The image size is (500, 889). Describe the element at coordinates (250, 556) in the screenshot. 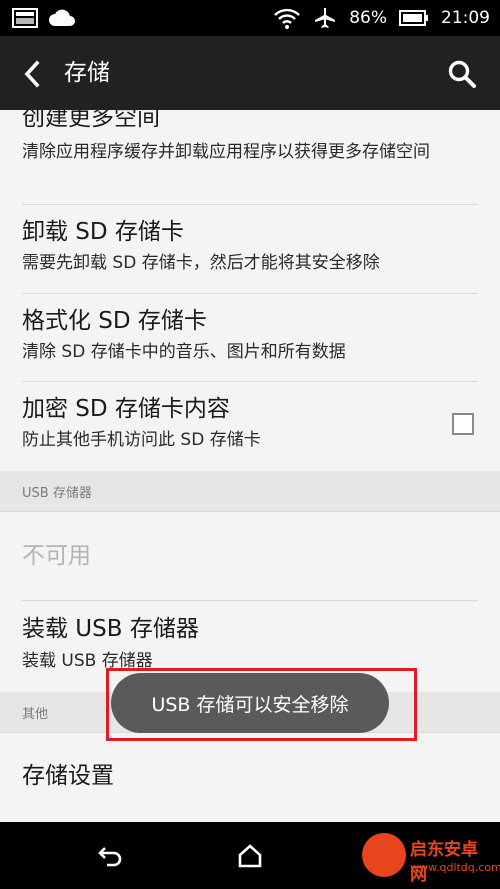

I see `usb-unavailable-item: 不可用` at that location.